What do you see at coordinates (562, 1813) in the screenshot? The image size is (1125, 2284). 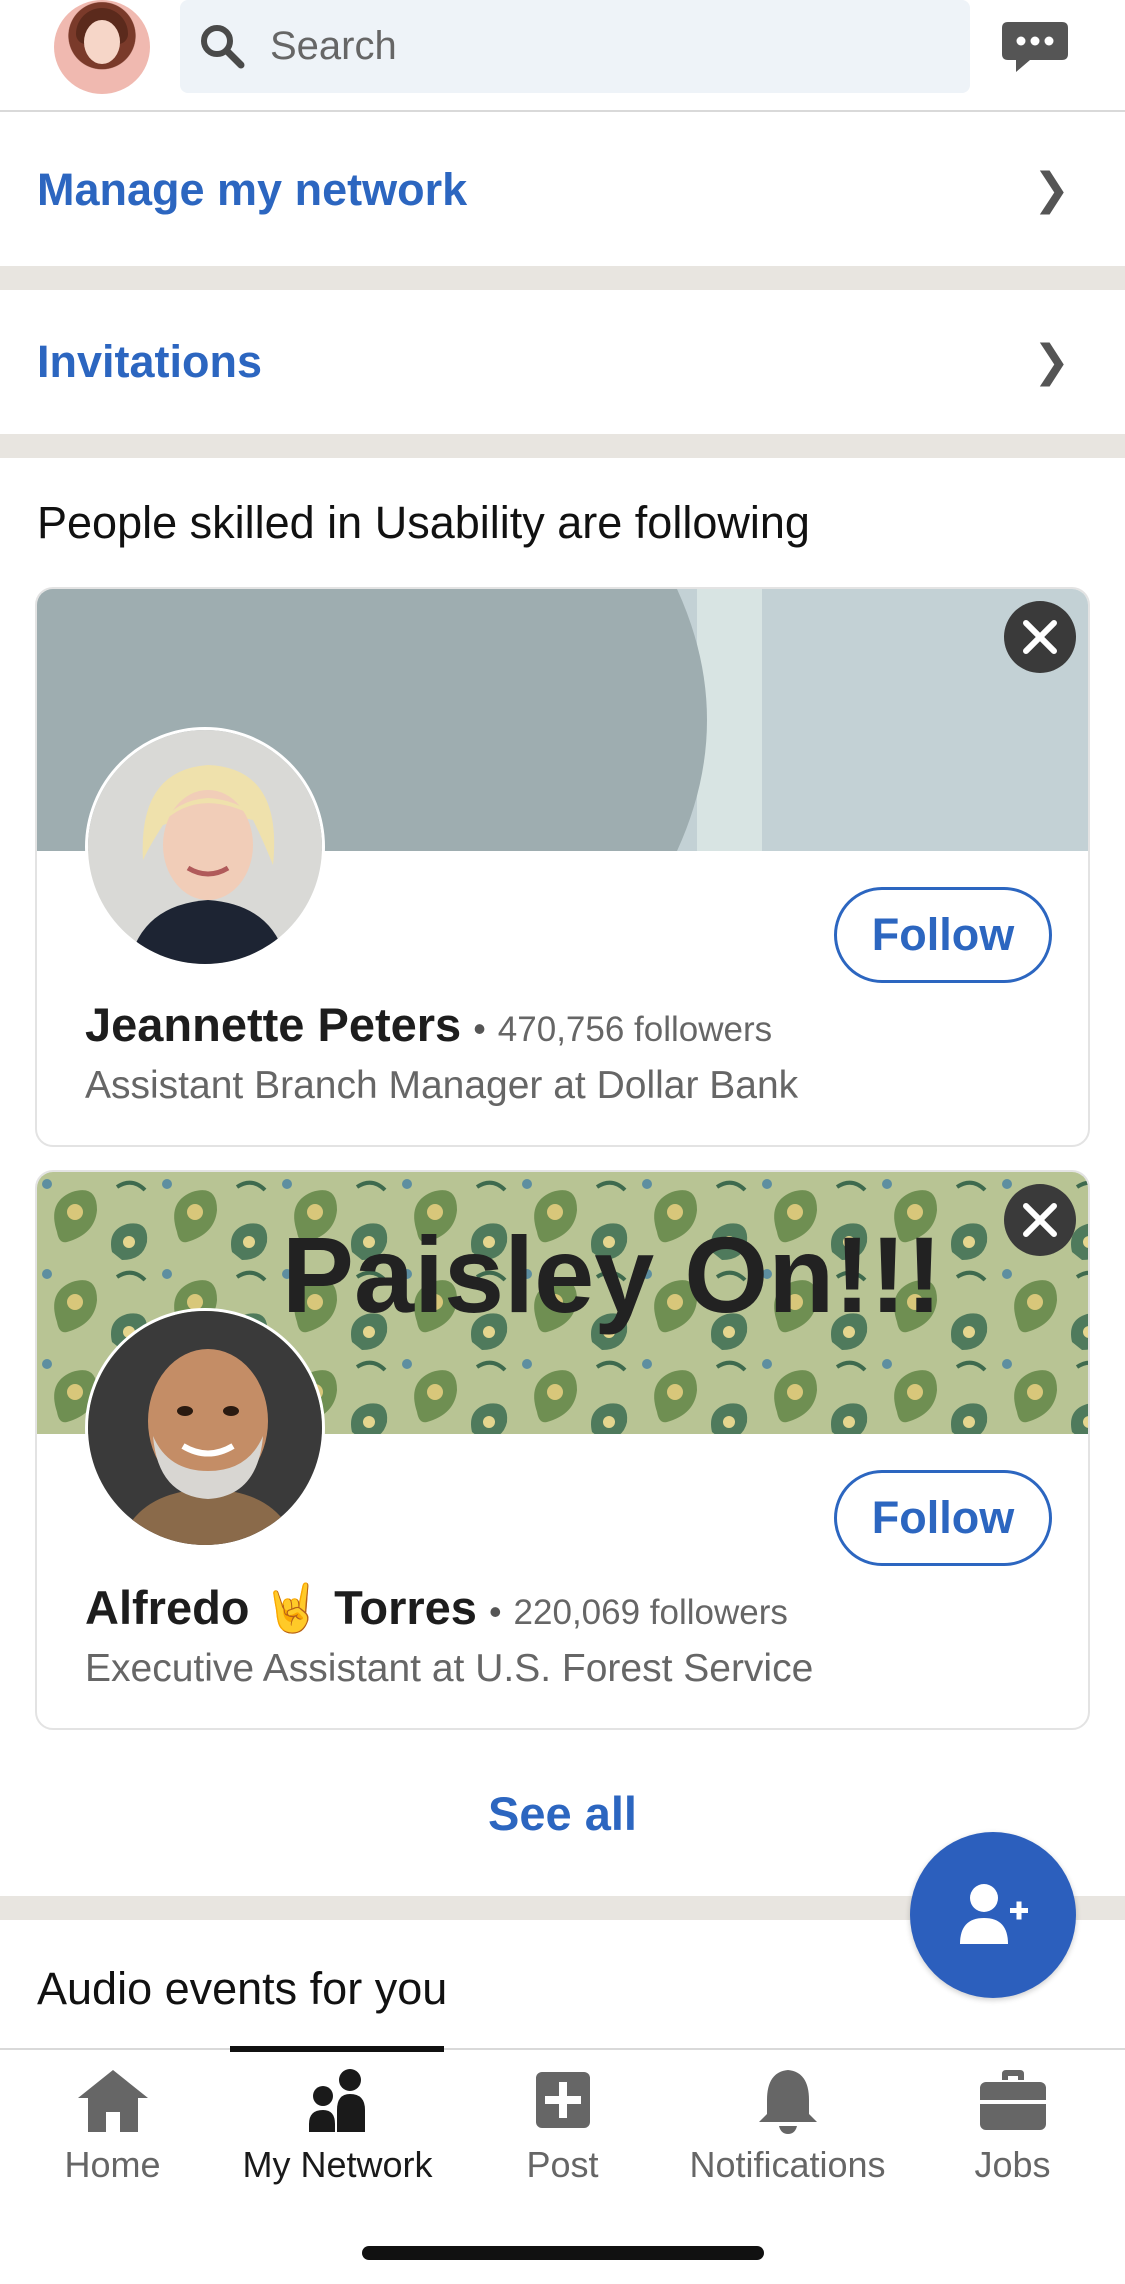 I see `see-all-link: See all` at bounding box center [562, 1813].